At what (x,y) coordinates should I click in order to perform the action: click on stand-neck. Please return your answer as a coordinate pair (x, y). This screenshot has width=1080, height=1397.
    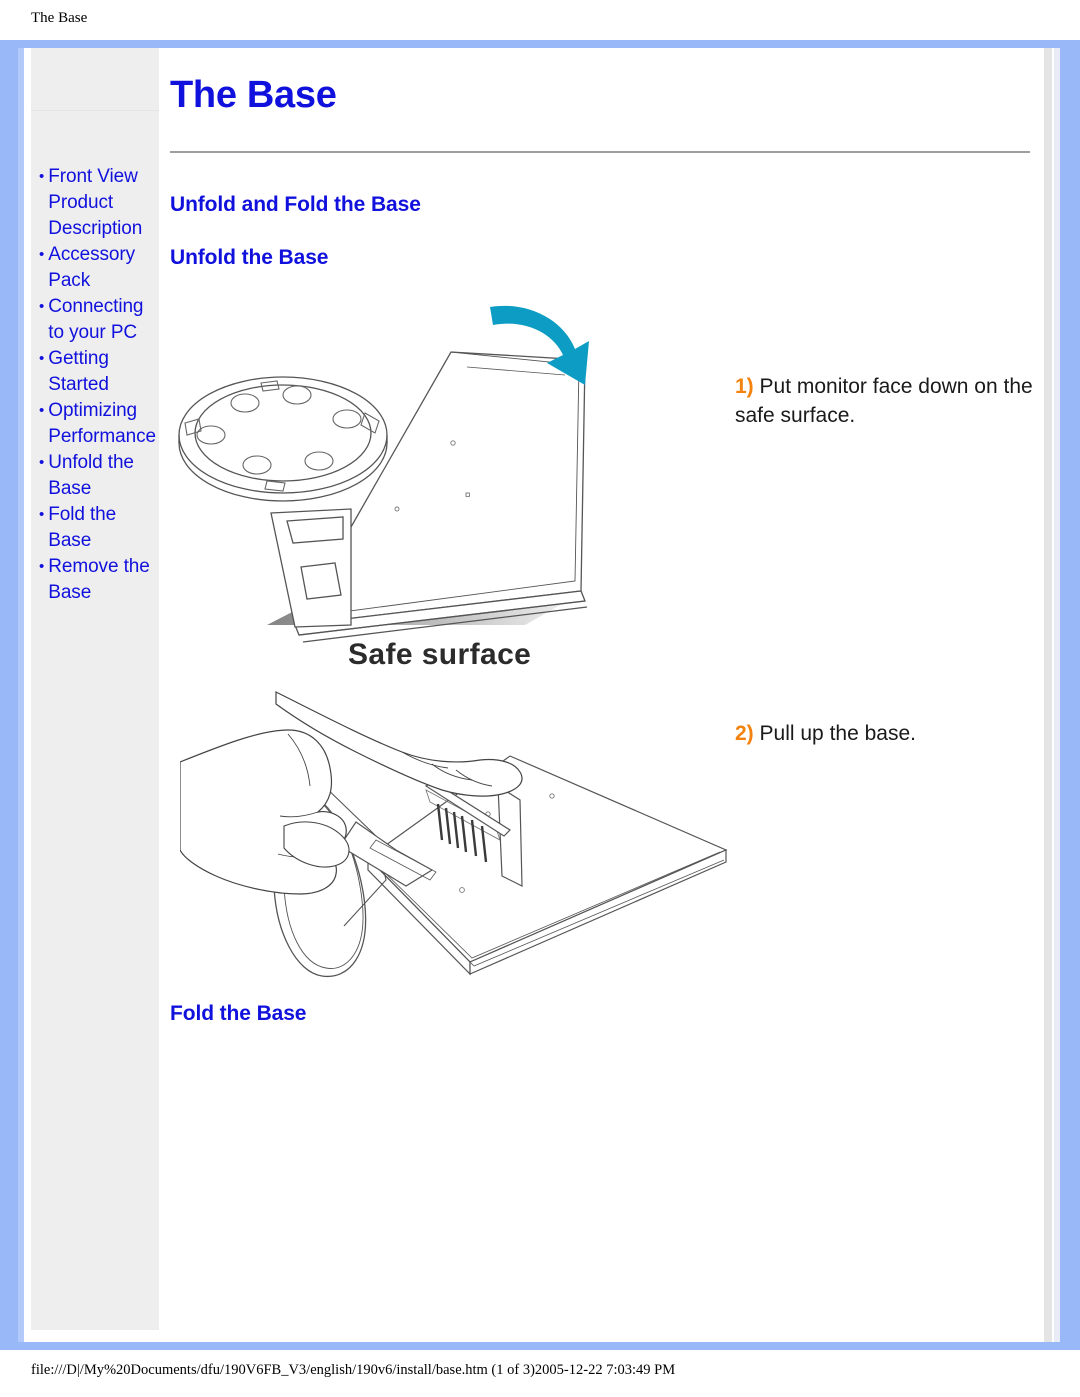
    Looking at the image, I should click on (311, 568).